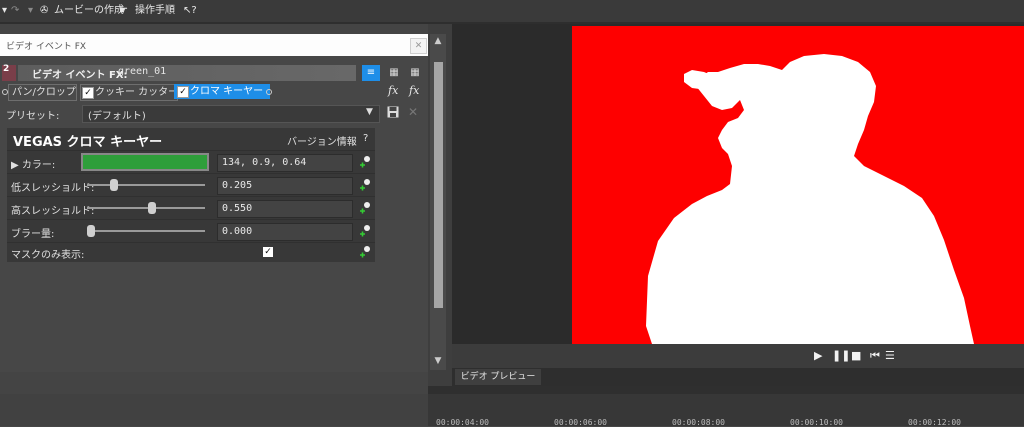 The image size is (1024, 427). What do you see at coordinates (285, 209) in the screenshot?
I see `high-threshold-field: 0.550` at bounding box center [285, 209].